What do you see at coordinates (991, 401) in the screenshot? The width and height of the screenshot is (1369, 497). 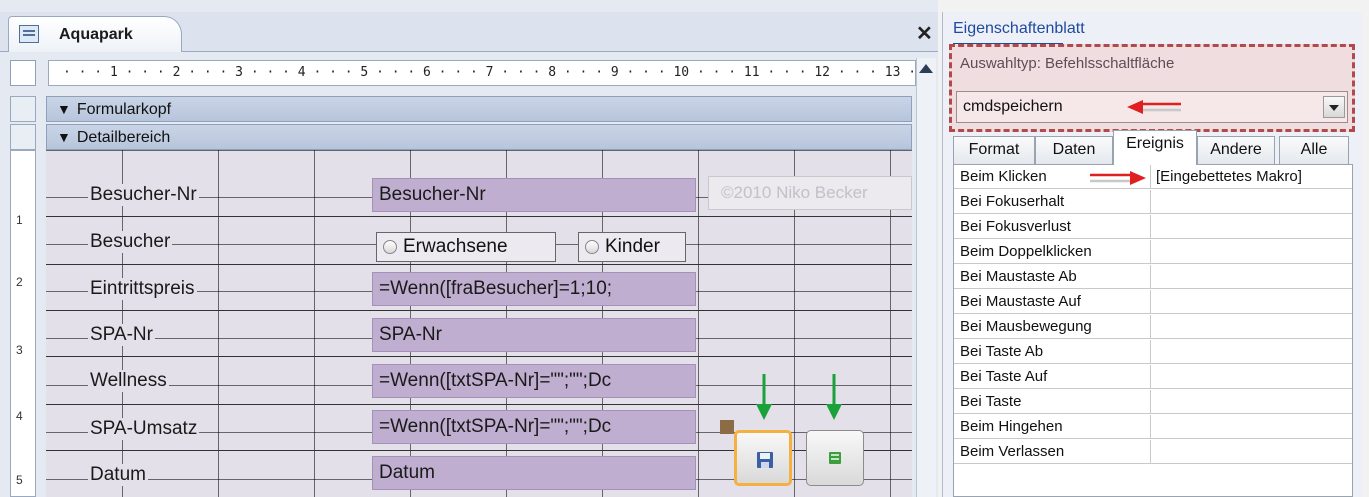 I see `property-name: Bei Taste` at bounding box center [991, 401].